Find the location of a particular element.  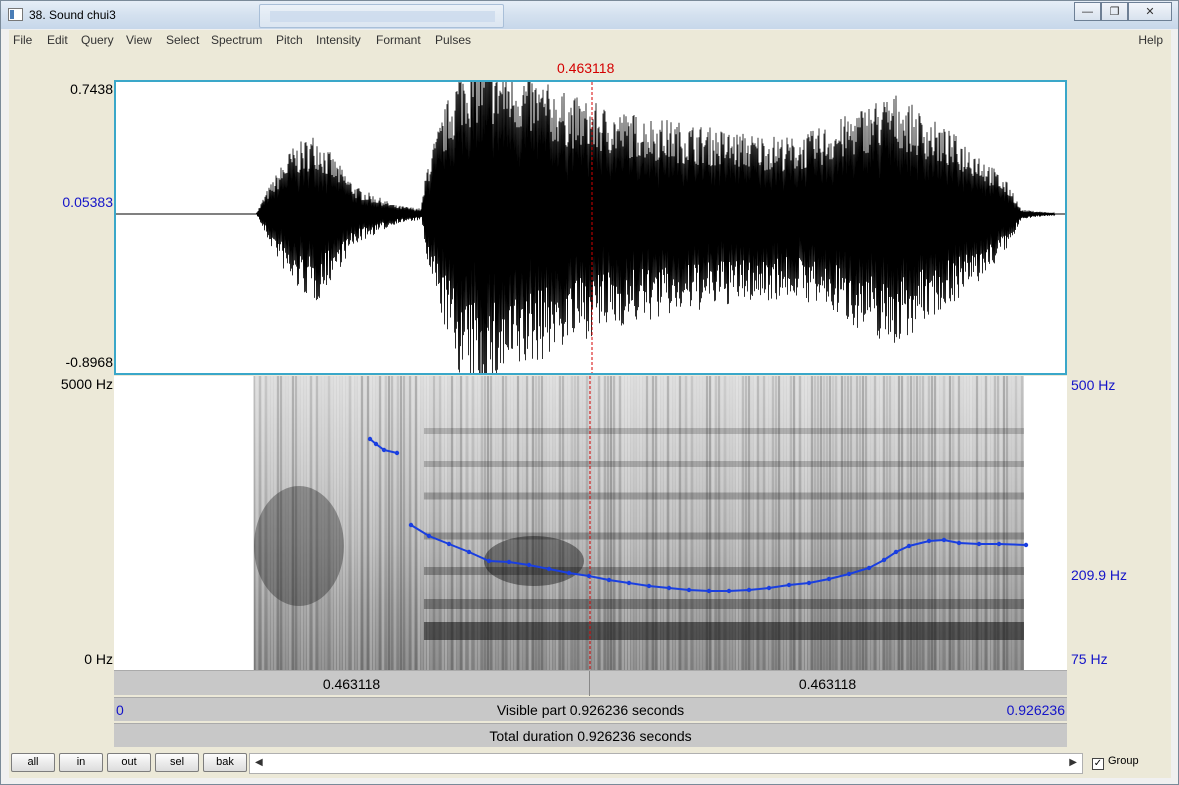

visible-part-bar: 0 Visible part 0.926236 seconds 0.926236 is located at coordinates (590, 709).